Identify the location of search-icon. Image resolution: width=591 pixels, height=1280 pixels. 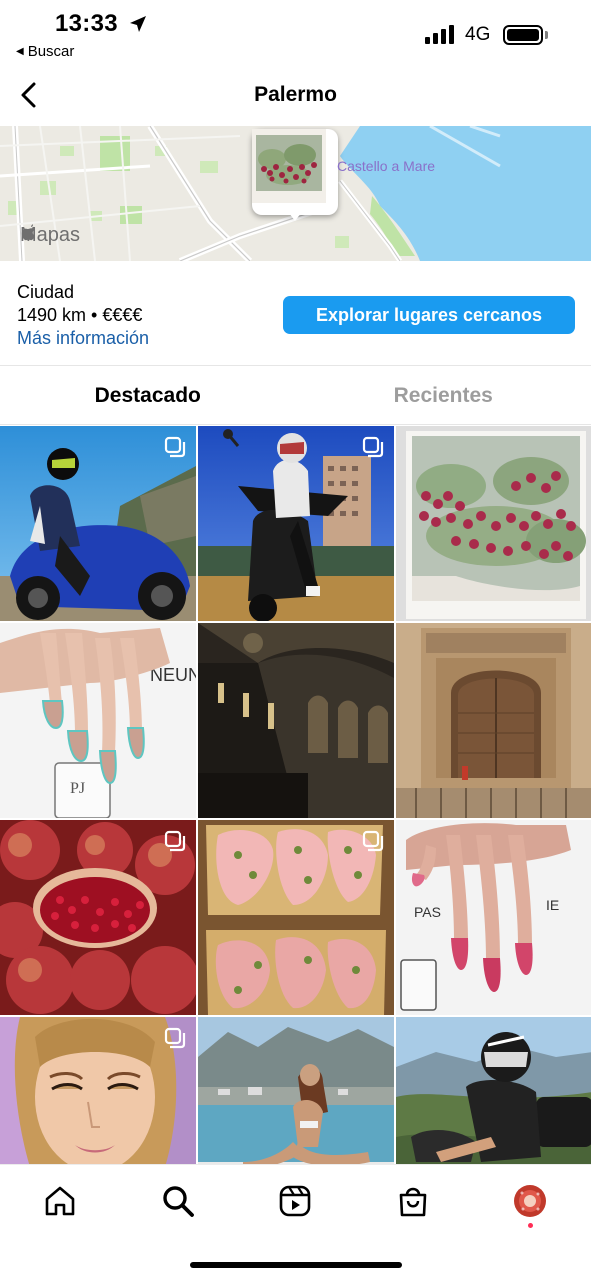
(178, 1201).